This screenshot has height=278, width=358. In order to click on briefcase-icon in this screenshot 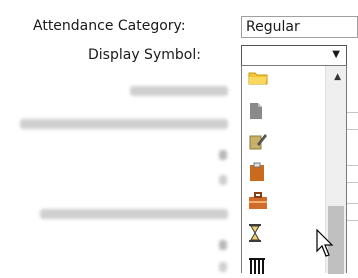, I will do `click(258, 200)`.